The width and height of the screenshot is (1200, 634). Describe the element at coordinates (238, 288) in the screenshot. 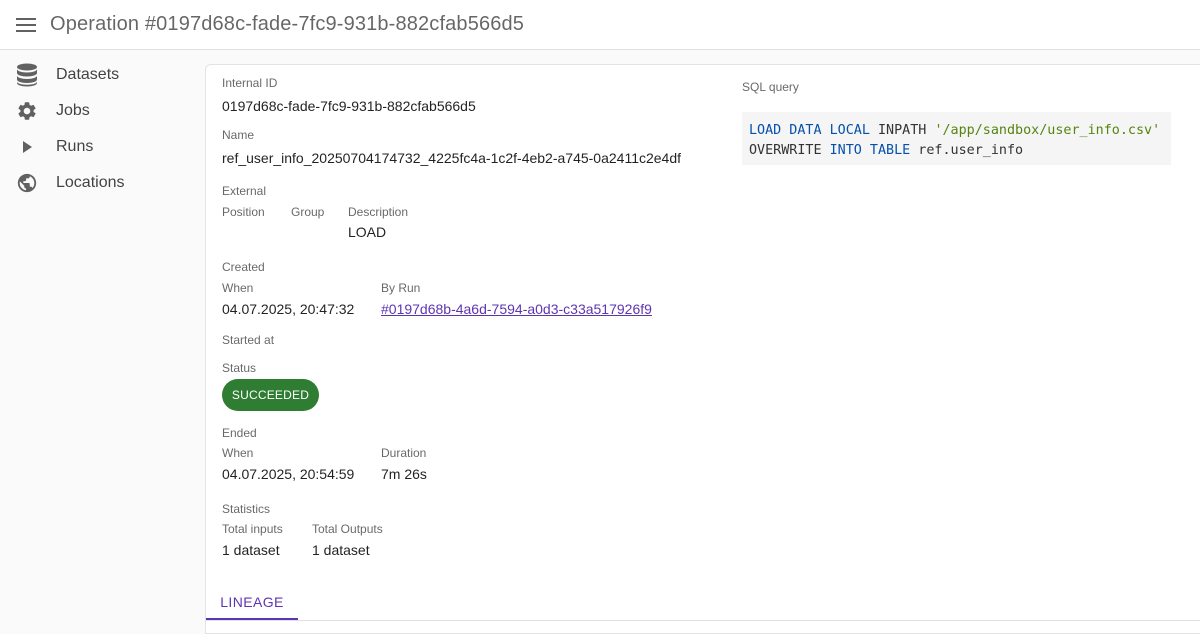

I see `created-when-label: When` at that location.